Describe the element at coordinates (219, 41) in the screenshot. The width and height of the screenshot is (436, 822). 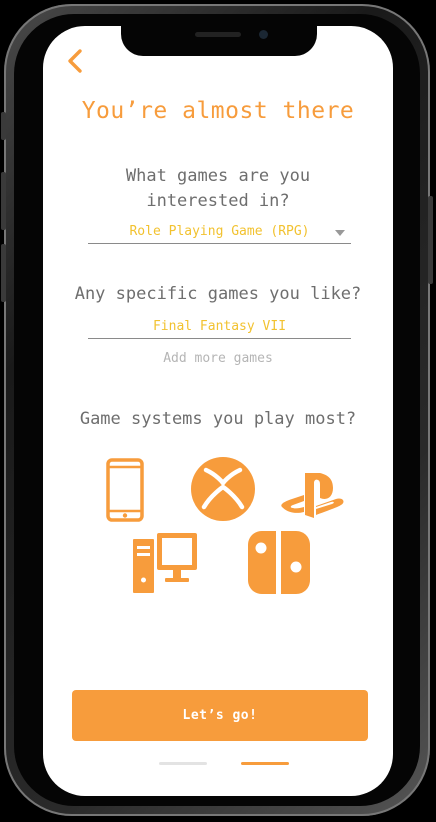
I see `notch` at that location.